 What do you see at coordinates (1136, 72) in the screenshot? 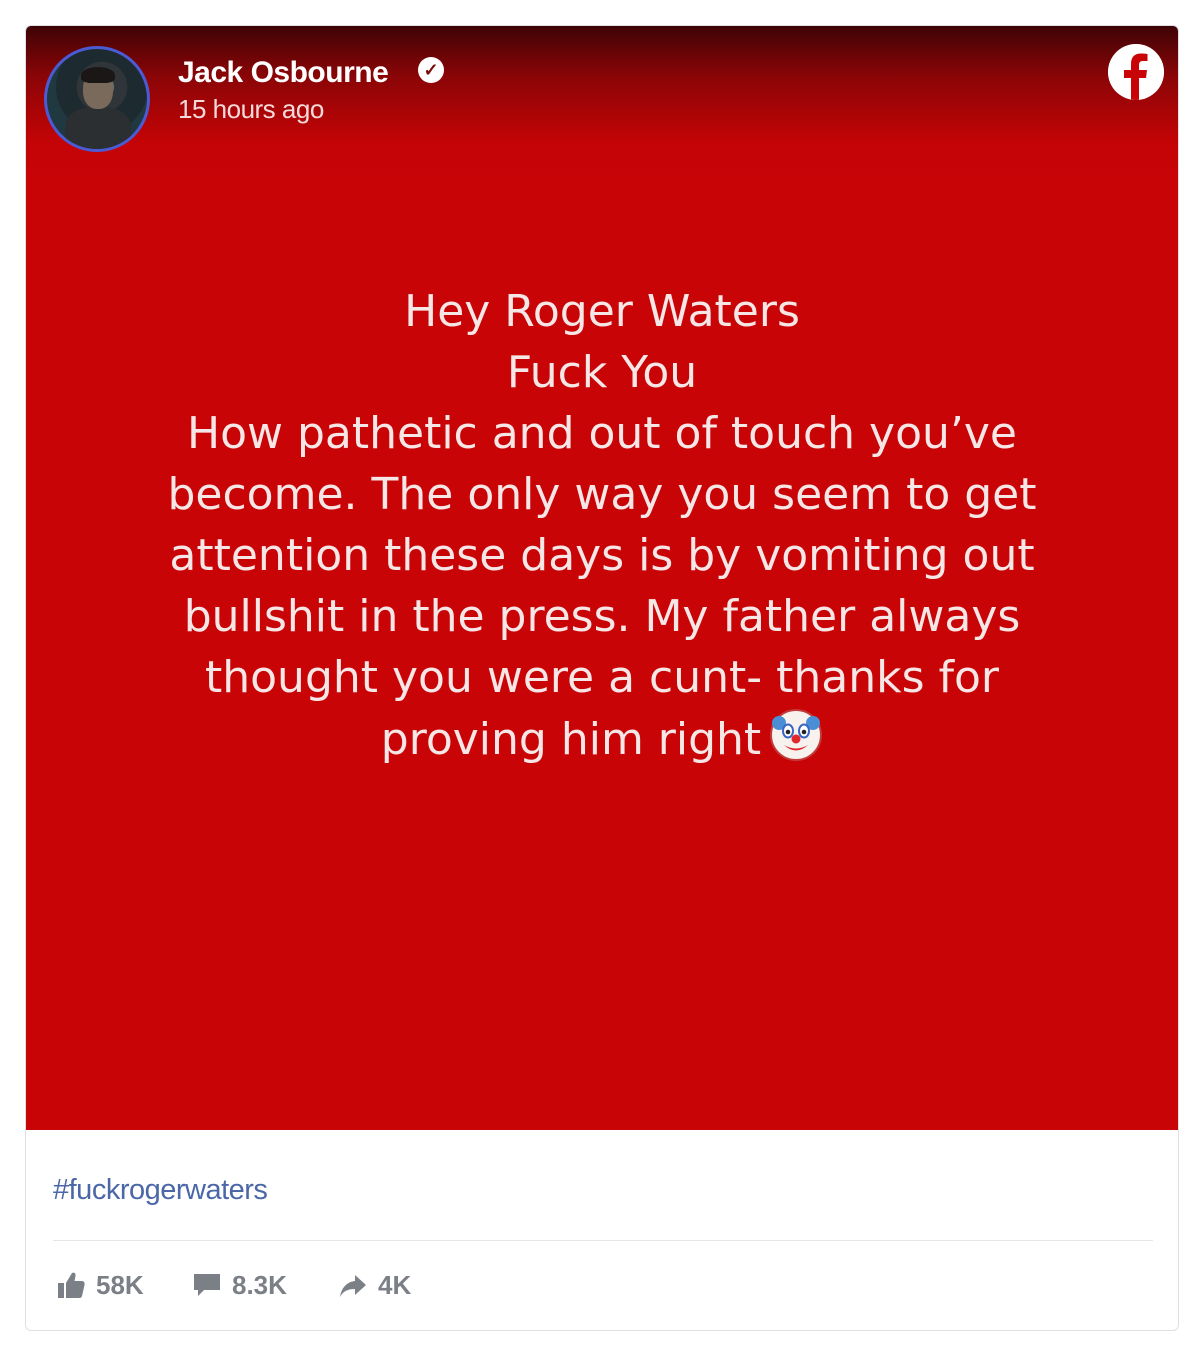
I see `facebook-logo-icon` at bounding box center [1136, 72].